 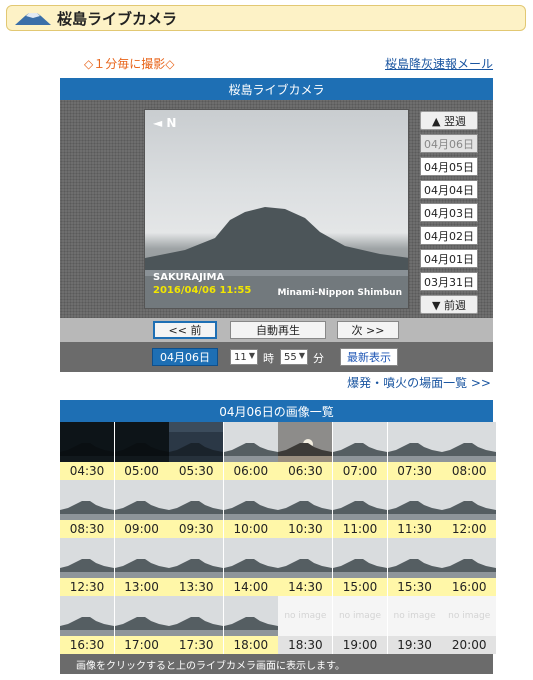 What do you see at coordinates (469, 625) in the screenshot?
I see `gallery-cell: no image 20:00` at bounding box center [469, 625].